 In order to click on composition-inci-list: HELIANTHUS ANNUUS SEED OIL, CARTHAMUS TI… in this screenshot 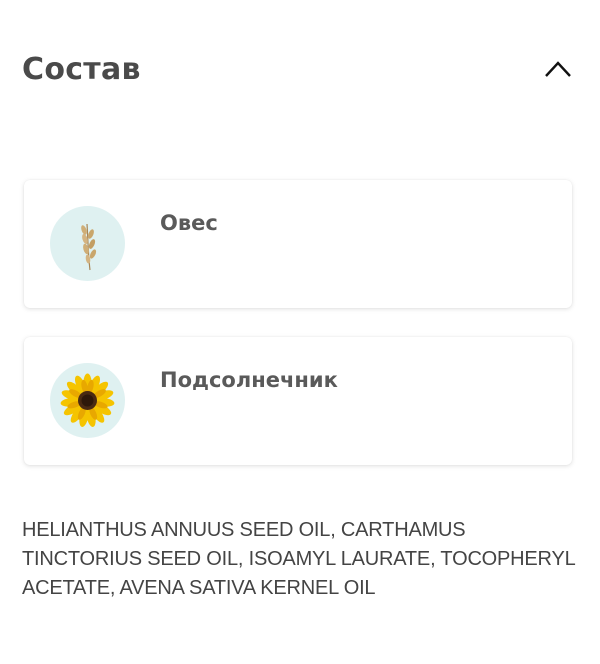, I will do `click(298, 559)`.